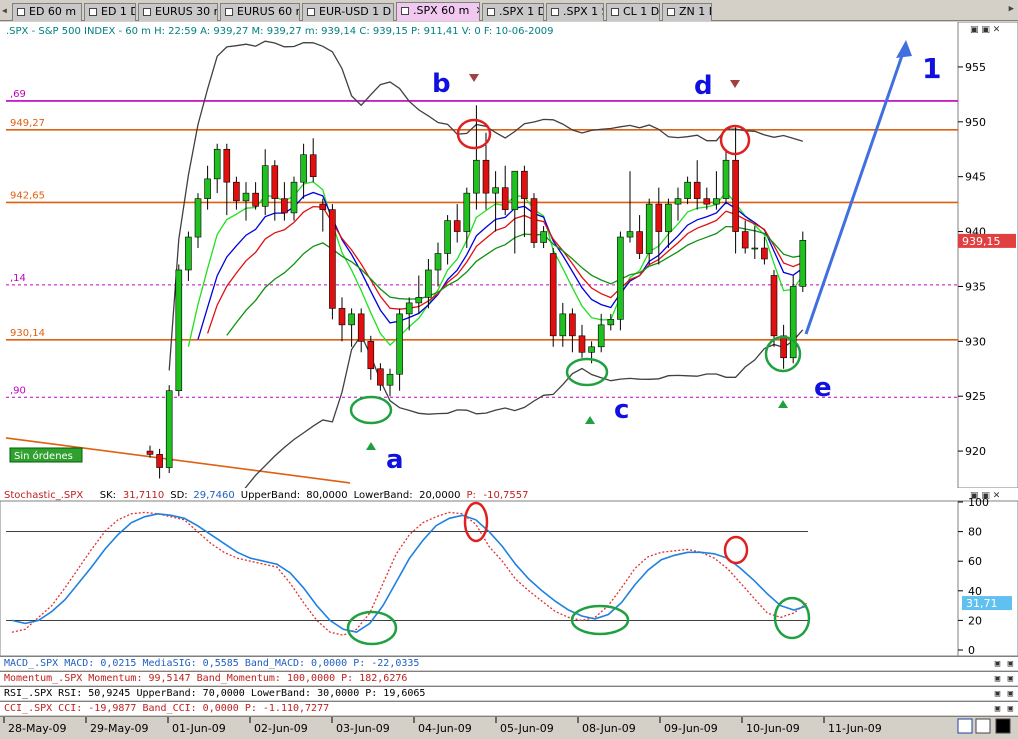 This screenshot has width=1018, height=739. I want to click on save-icon, so click(965, 726).